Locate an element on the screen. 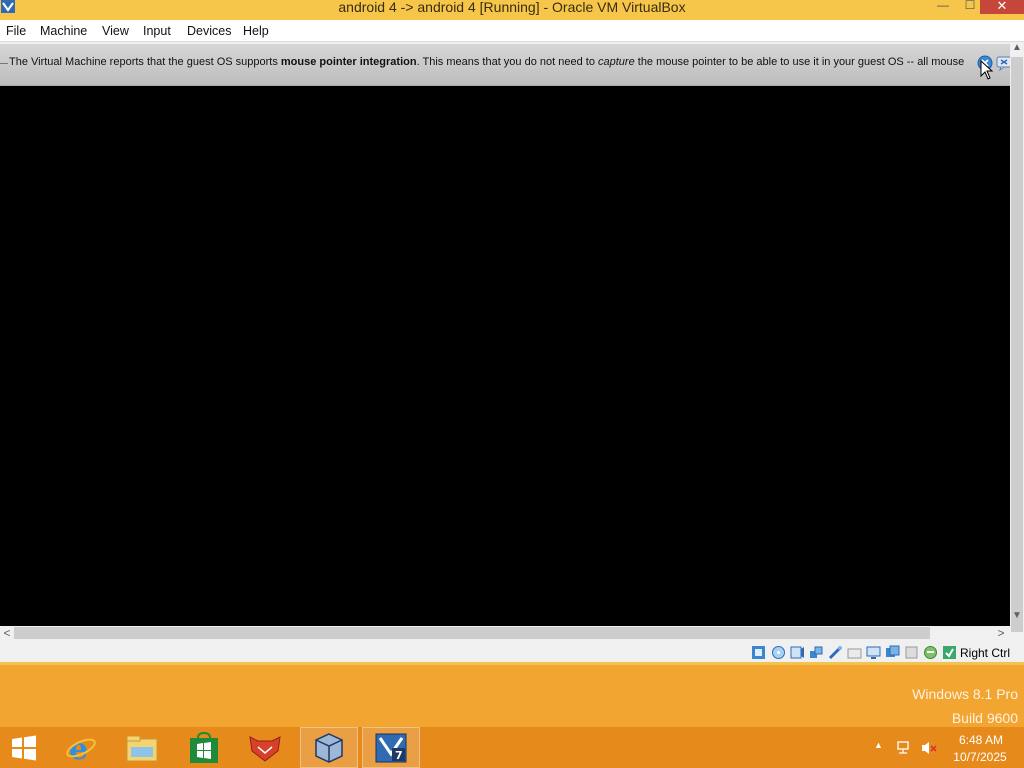 Image resolution: width=1024 pixels, height=768 pixels. display-icon is located at coordinates (873, 652).